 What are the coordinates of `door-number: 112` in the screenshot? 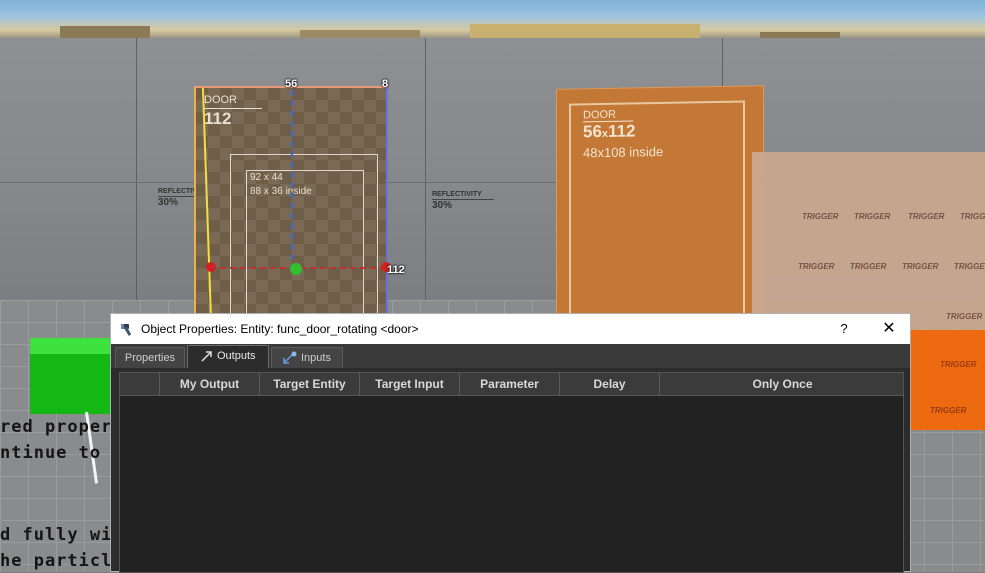 It's located at (218, 118).